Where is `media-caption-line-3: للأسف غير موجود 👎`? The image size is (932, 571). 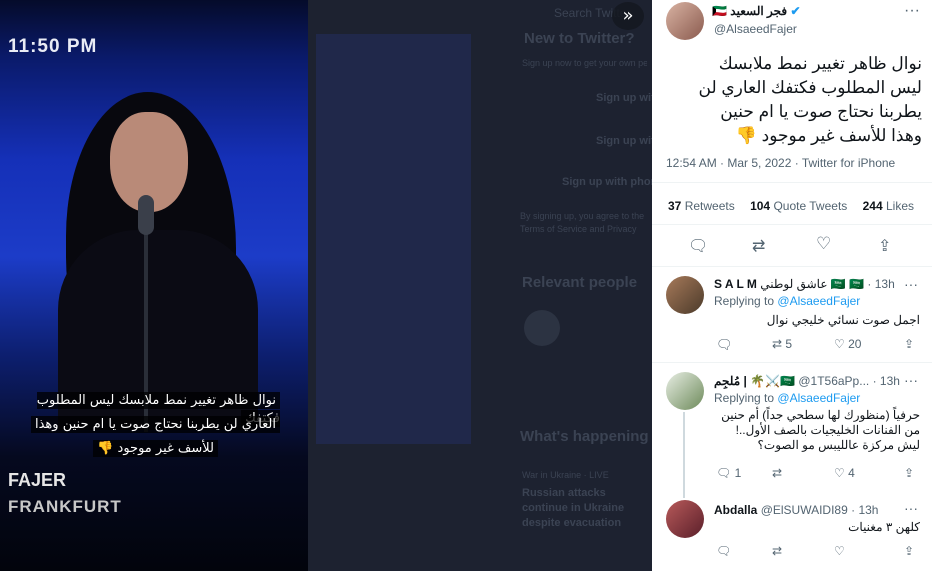 media-caption-line-3: للأسف غير موجود 👎 is located at coordinates (118, 449).